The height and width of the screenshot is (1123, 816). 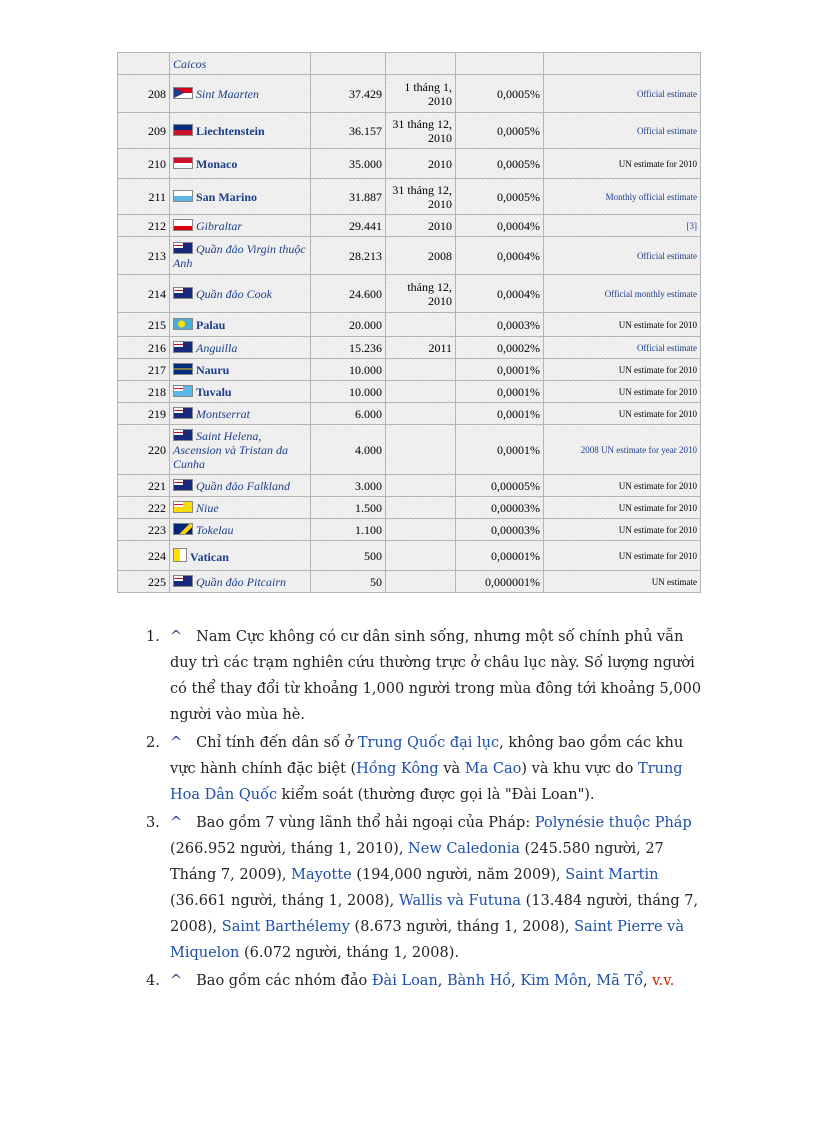 I want to click on footnote-link: Mã Tổ, so click(x=619, y=981).